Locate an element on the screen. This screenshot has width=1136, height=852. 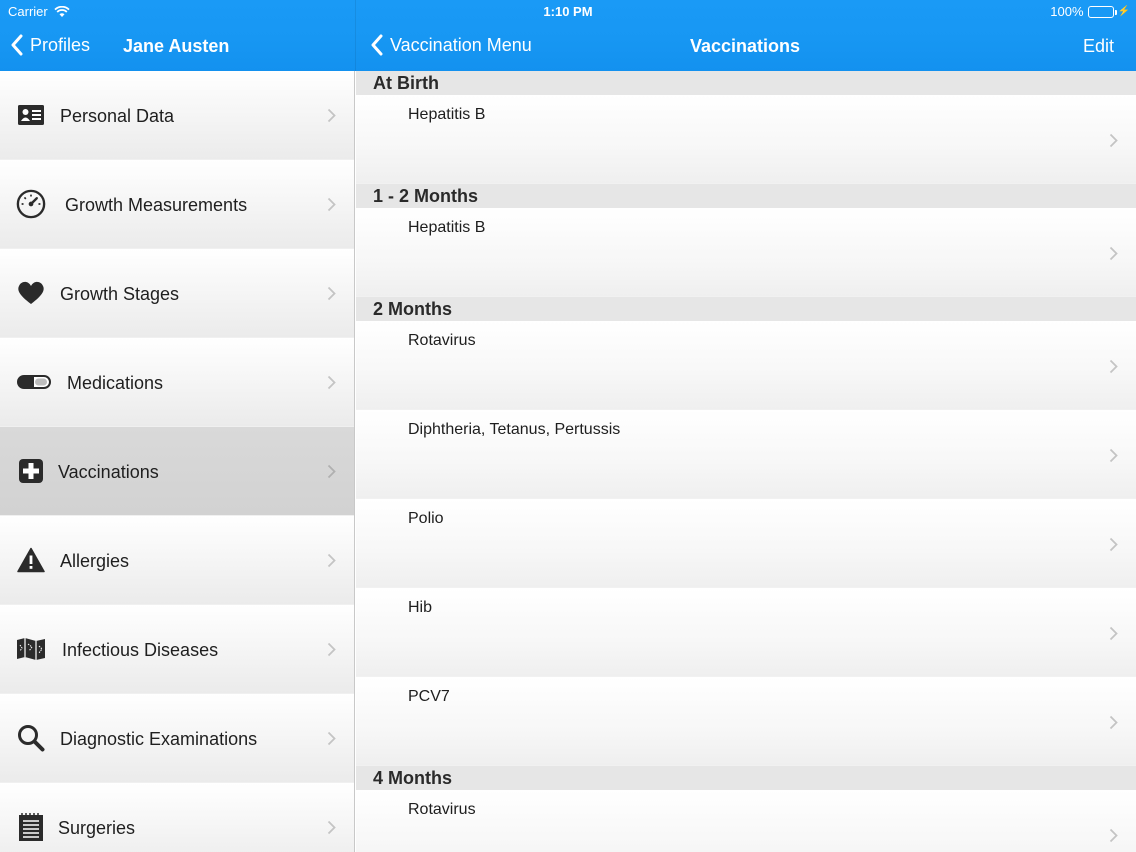
profiles-back-button: Profiles is located at coordinates (50, 45).